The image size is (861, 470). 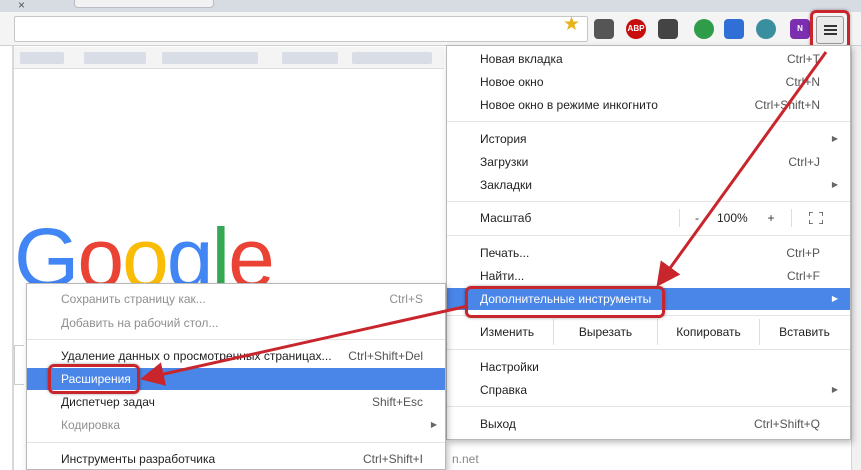 I want to click on browser-toolbar: ★ ABP N, so click(x=430, y=29).